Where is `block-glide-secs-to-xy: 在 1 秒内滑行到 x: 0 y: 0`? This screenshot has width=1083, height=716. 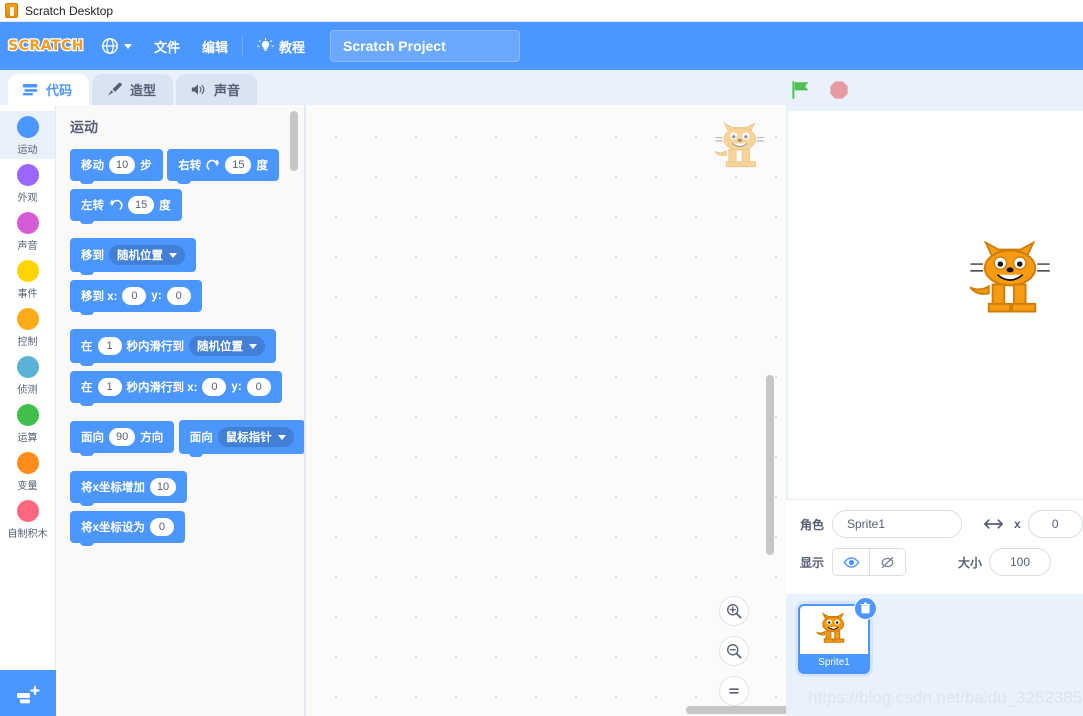 block-glide-secs-to-xy: 在 1 秒内滑行到 x: 0 y: 0 is located at coordinates (176, 388).